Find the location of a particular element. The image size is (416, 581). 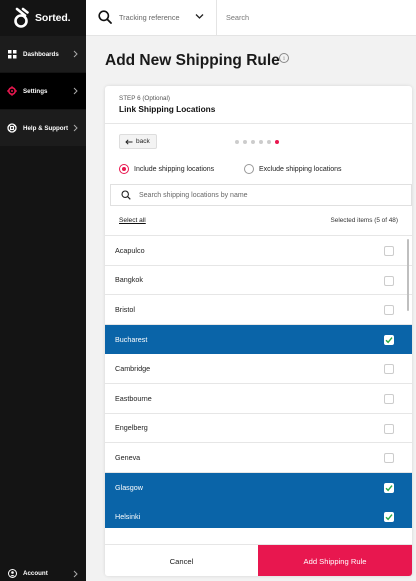

location-name: Bristol is located at coordinates (125, 309).